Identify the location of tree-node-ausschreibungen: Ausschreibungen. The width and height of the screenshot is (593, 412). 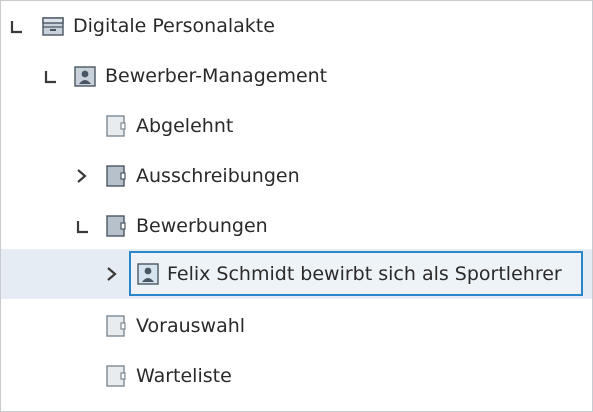
(296, 176).